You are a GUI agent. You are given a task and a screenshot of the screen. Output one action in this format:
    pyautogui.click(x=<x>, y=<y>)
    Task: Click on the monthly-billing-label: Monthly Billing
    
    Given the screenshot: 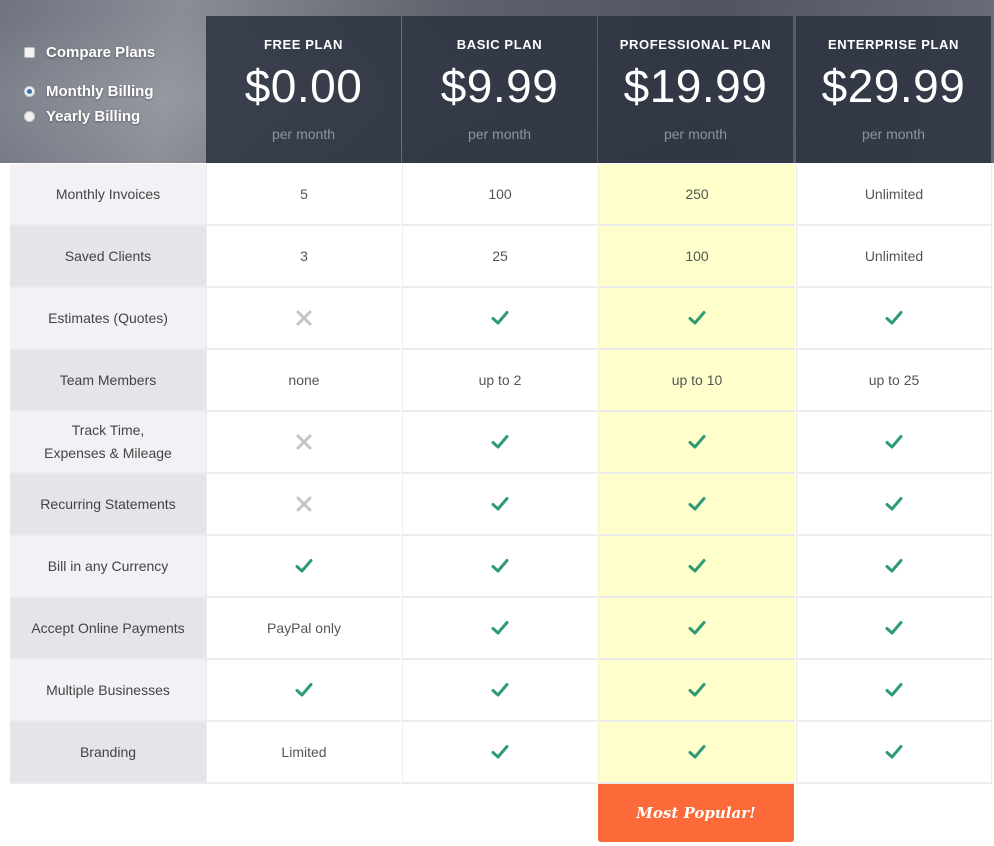 What is the action you would take?
    pyautogui.click(x=100, y=91)
    